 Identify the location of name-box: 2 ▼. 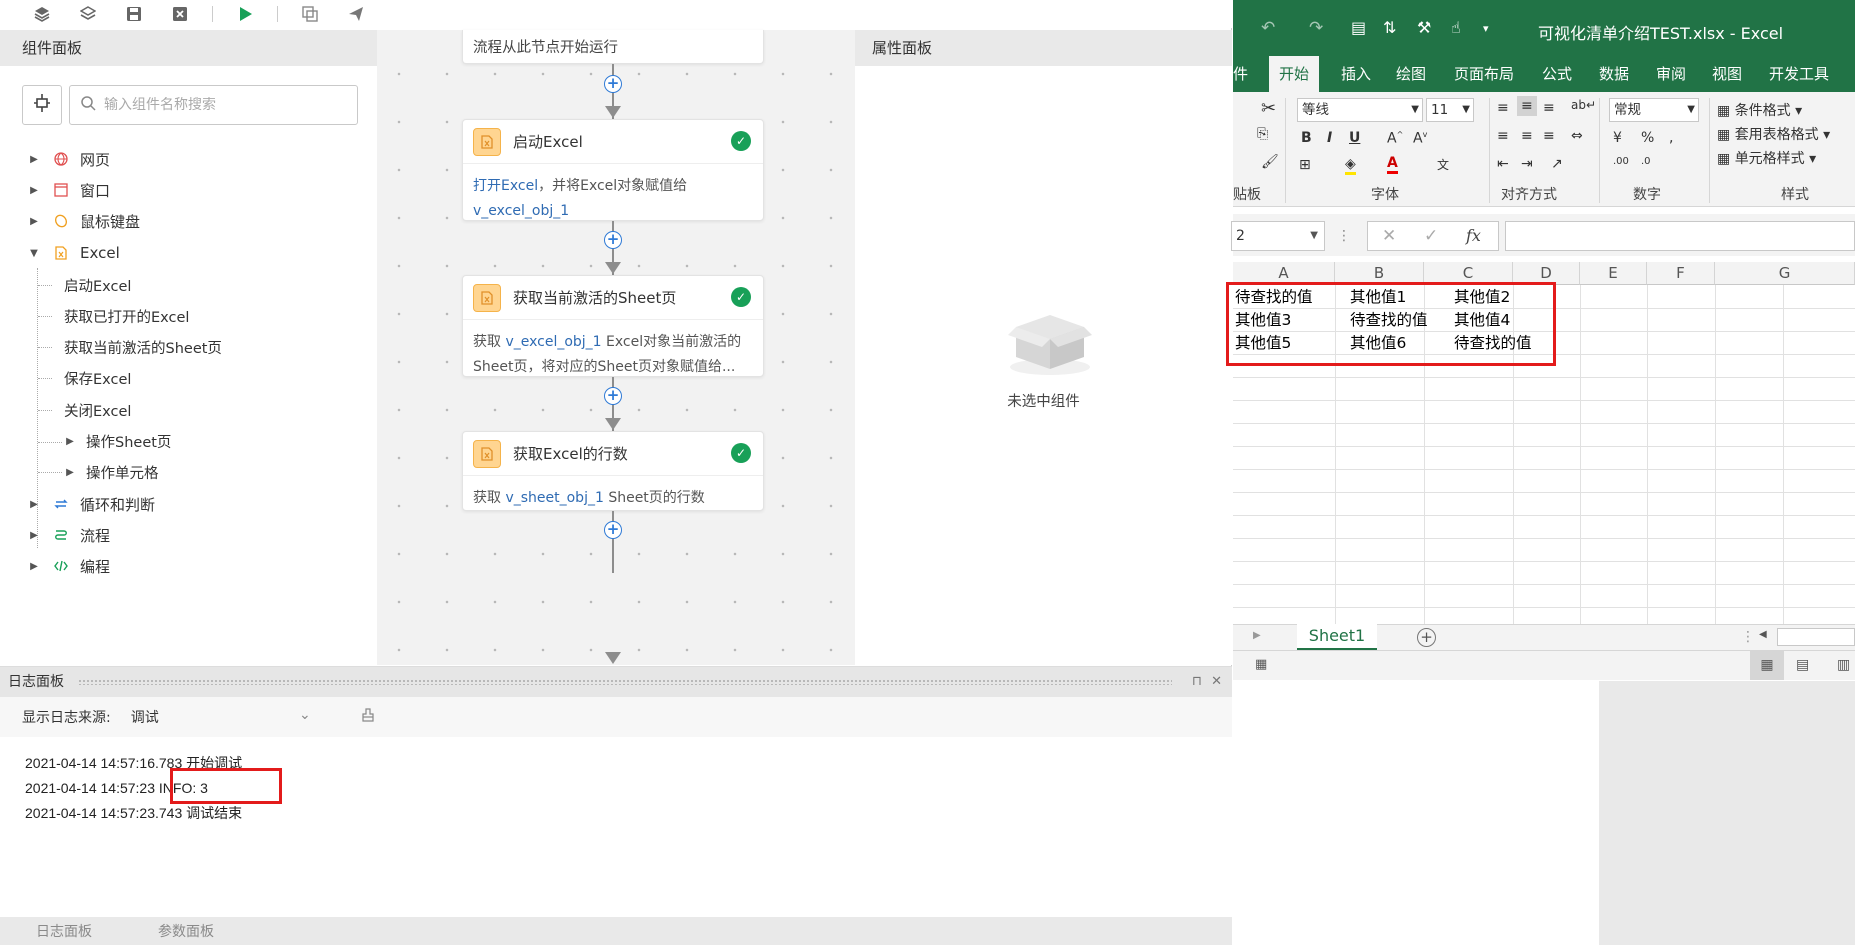
(1278, 236).